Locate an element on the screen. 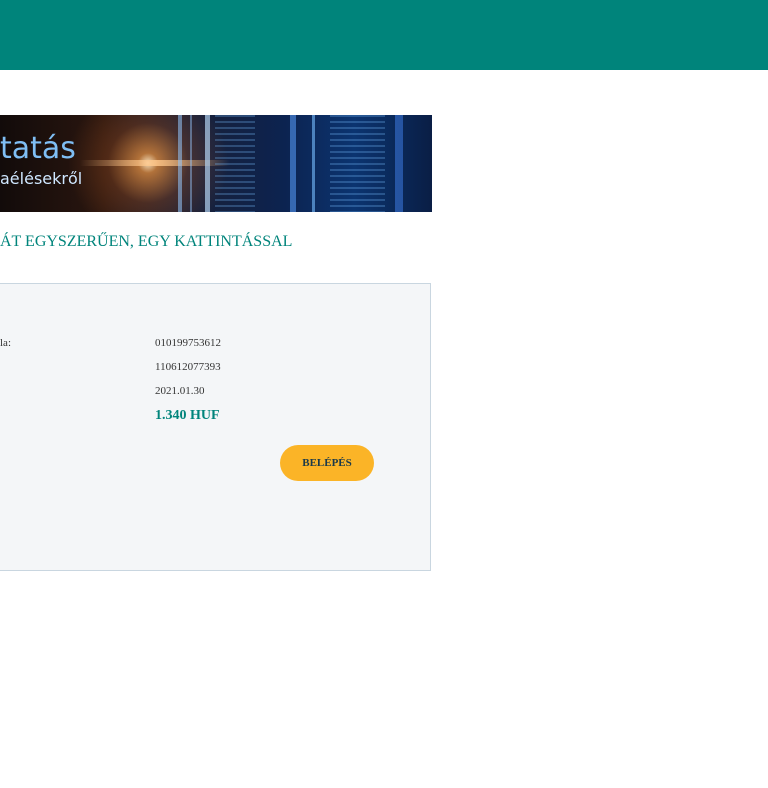 This screenshot has height=788, width=768. banner-title: tatás is located at coordinates (38, 148).